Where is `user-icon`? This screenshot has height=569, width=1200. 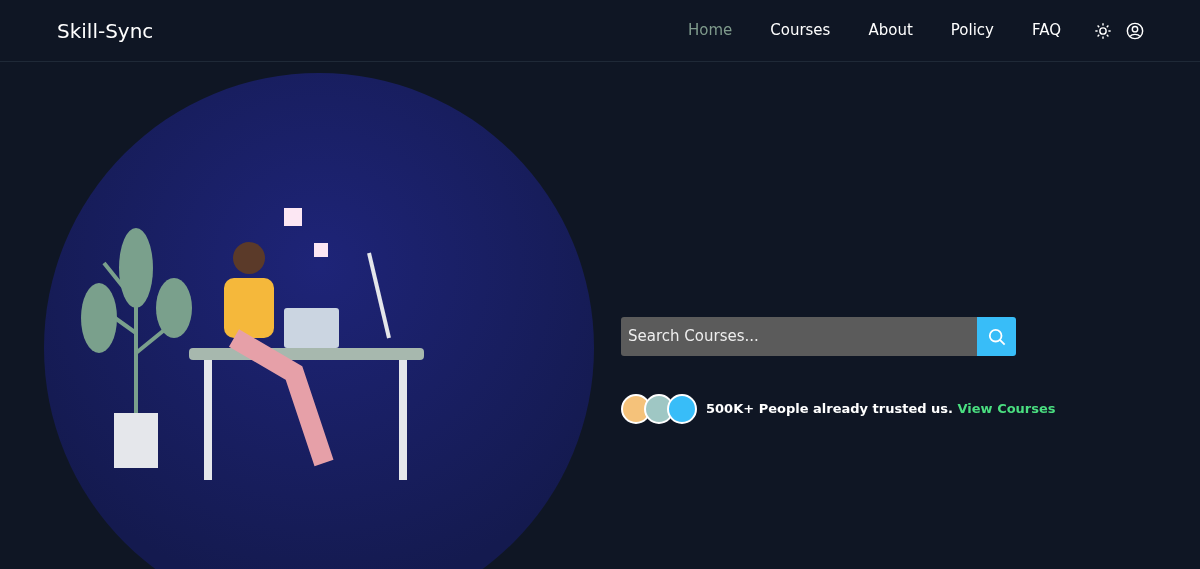
user-icon is located at coordinates (1135, 30).